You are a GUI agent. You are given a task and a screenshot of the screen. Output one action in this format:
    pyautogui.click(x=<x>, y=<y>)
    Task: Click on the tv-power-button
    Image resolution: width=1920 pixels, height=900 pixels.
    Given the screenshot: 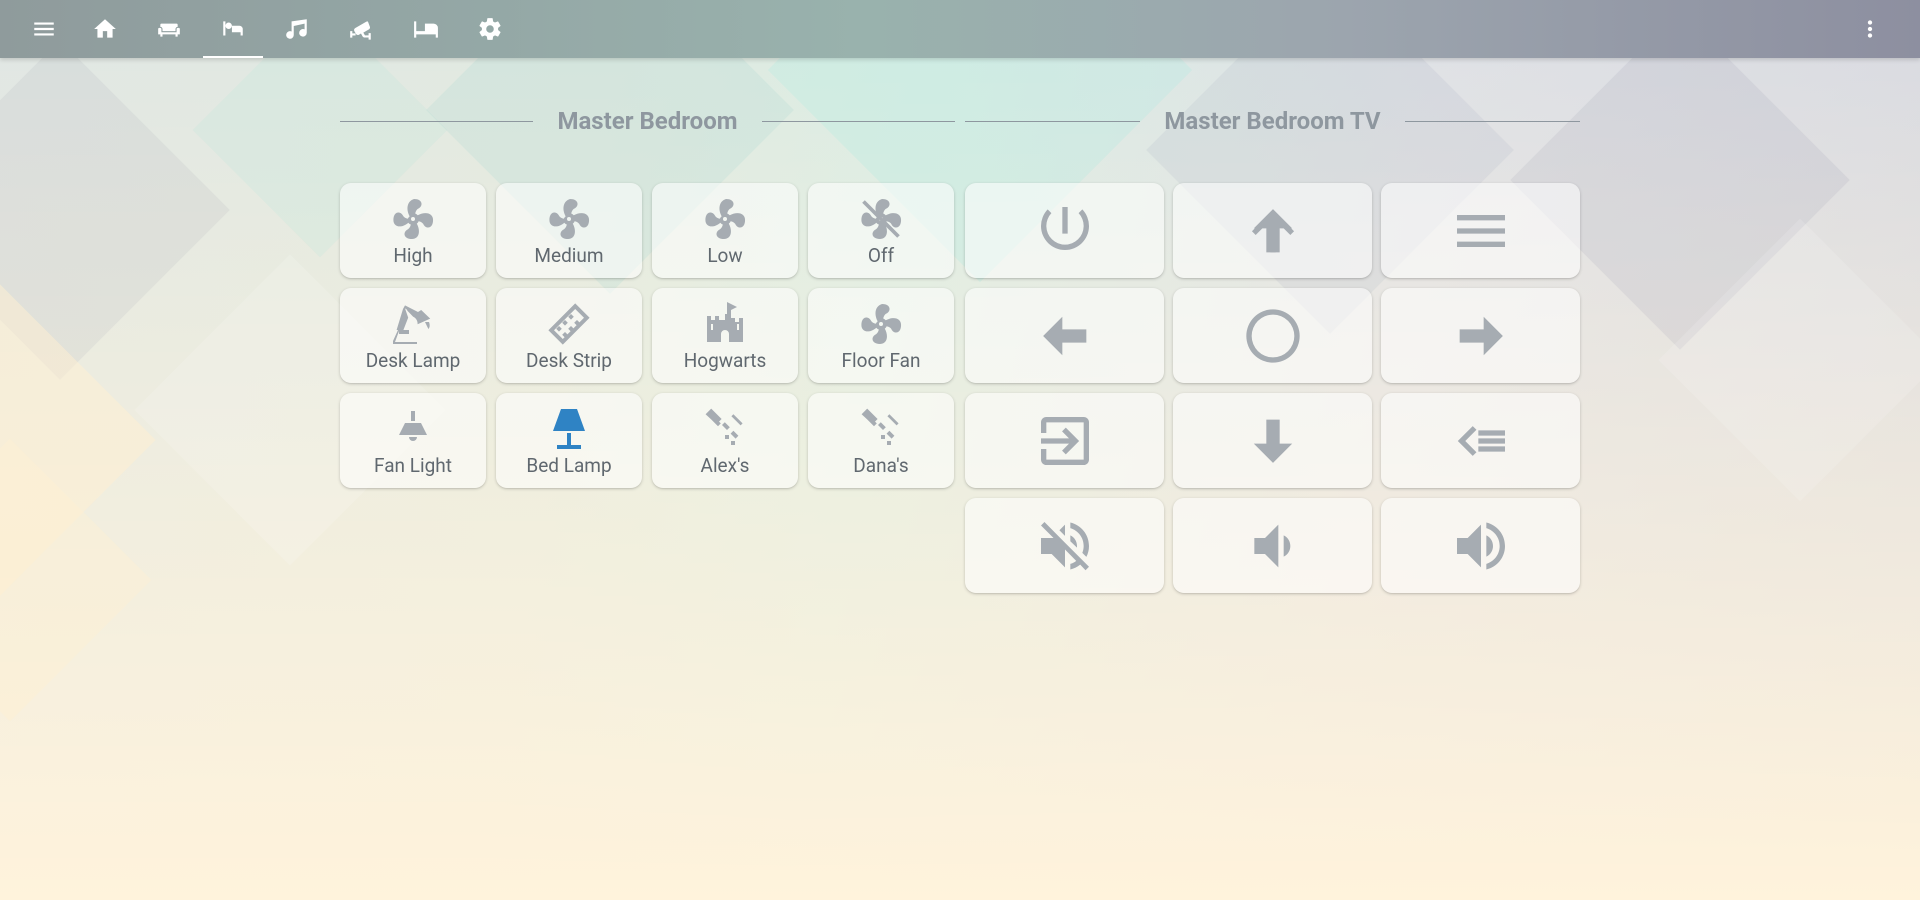 What is the action you would take?
    pyautogui.click(x=1064, y=230)
    